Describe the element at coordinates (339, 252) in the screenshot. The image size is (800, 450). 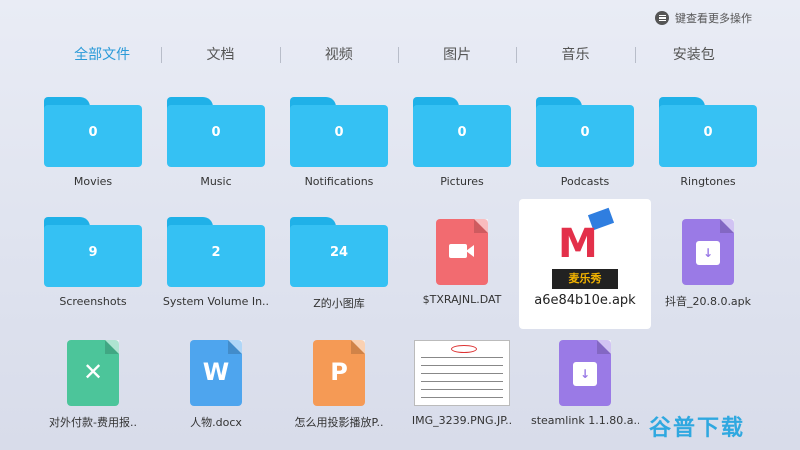
I see `folder-icon: 24` at that location.